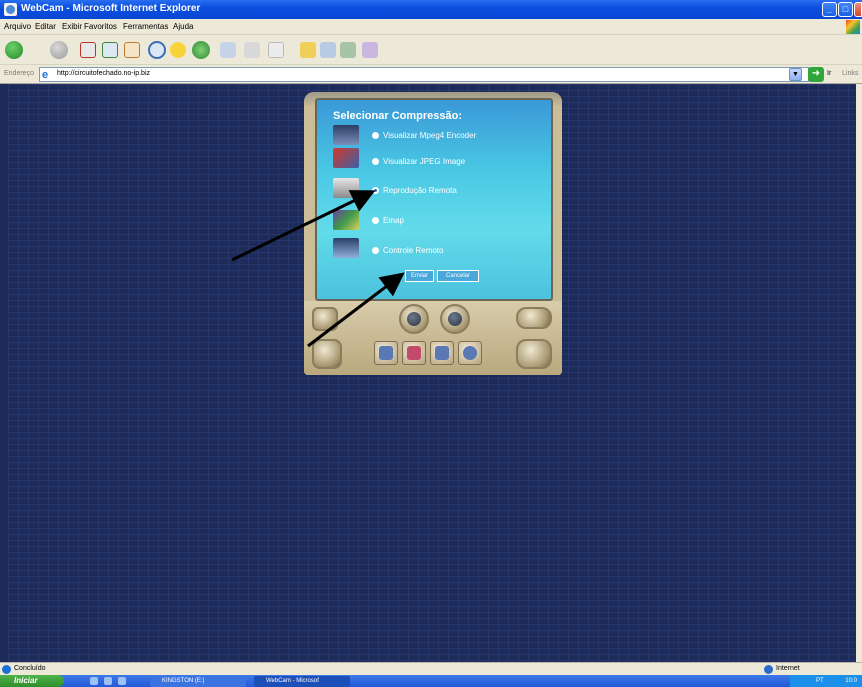 This screenshot has width=862, height=687. What do you see at coordinates (30, 668) in the screenshot?
I see `status-text: Concluído` at bounding box center [30, 668].